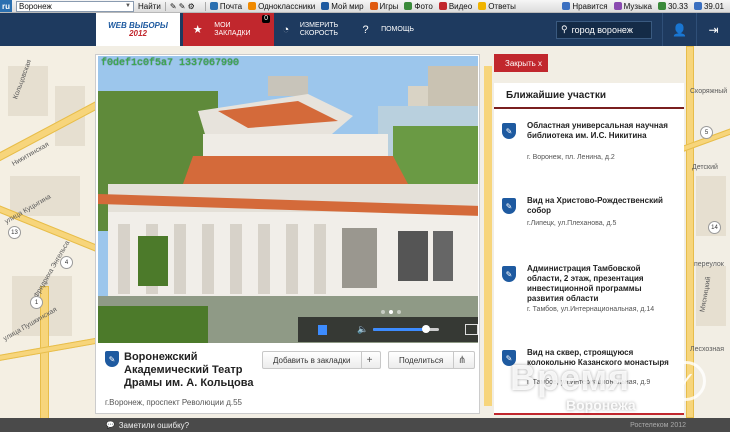  What do you see at coordinates (421, 360) in the screenshot?
I see `share-label: Поделиться` at bounding box center [421, 360].